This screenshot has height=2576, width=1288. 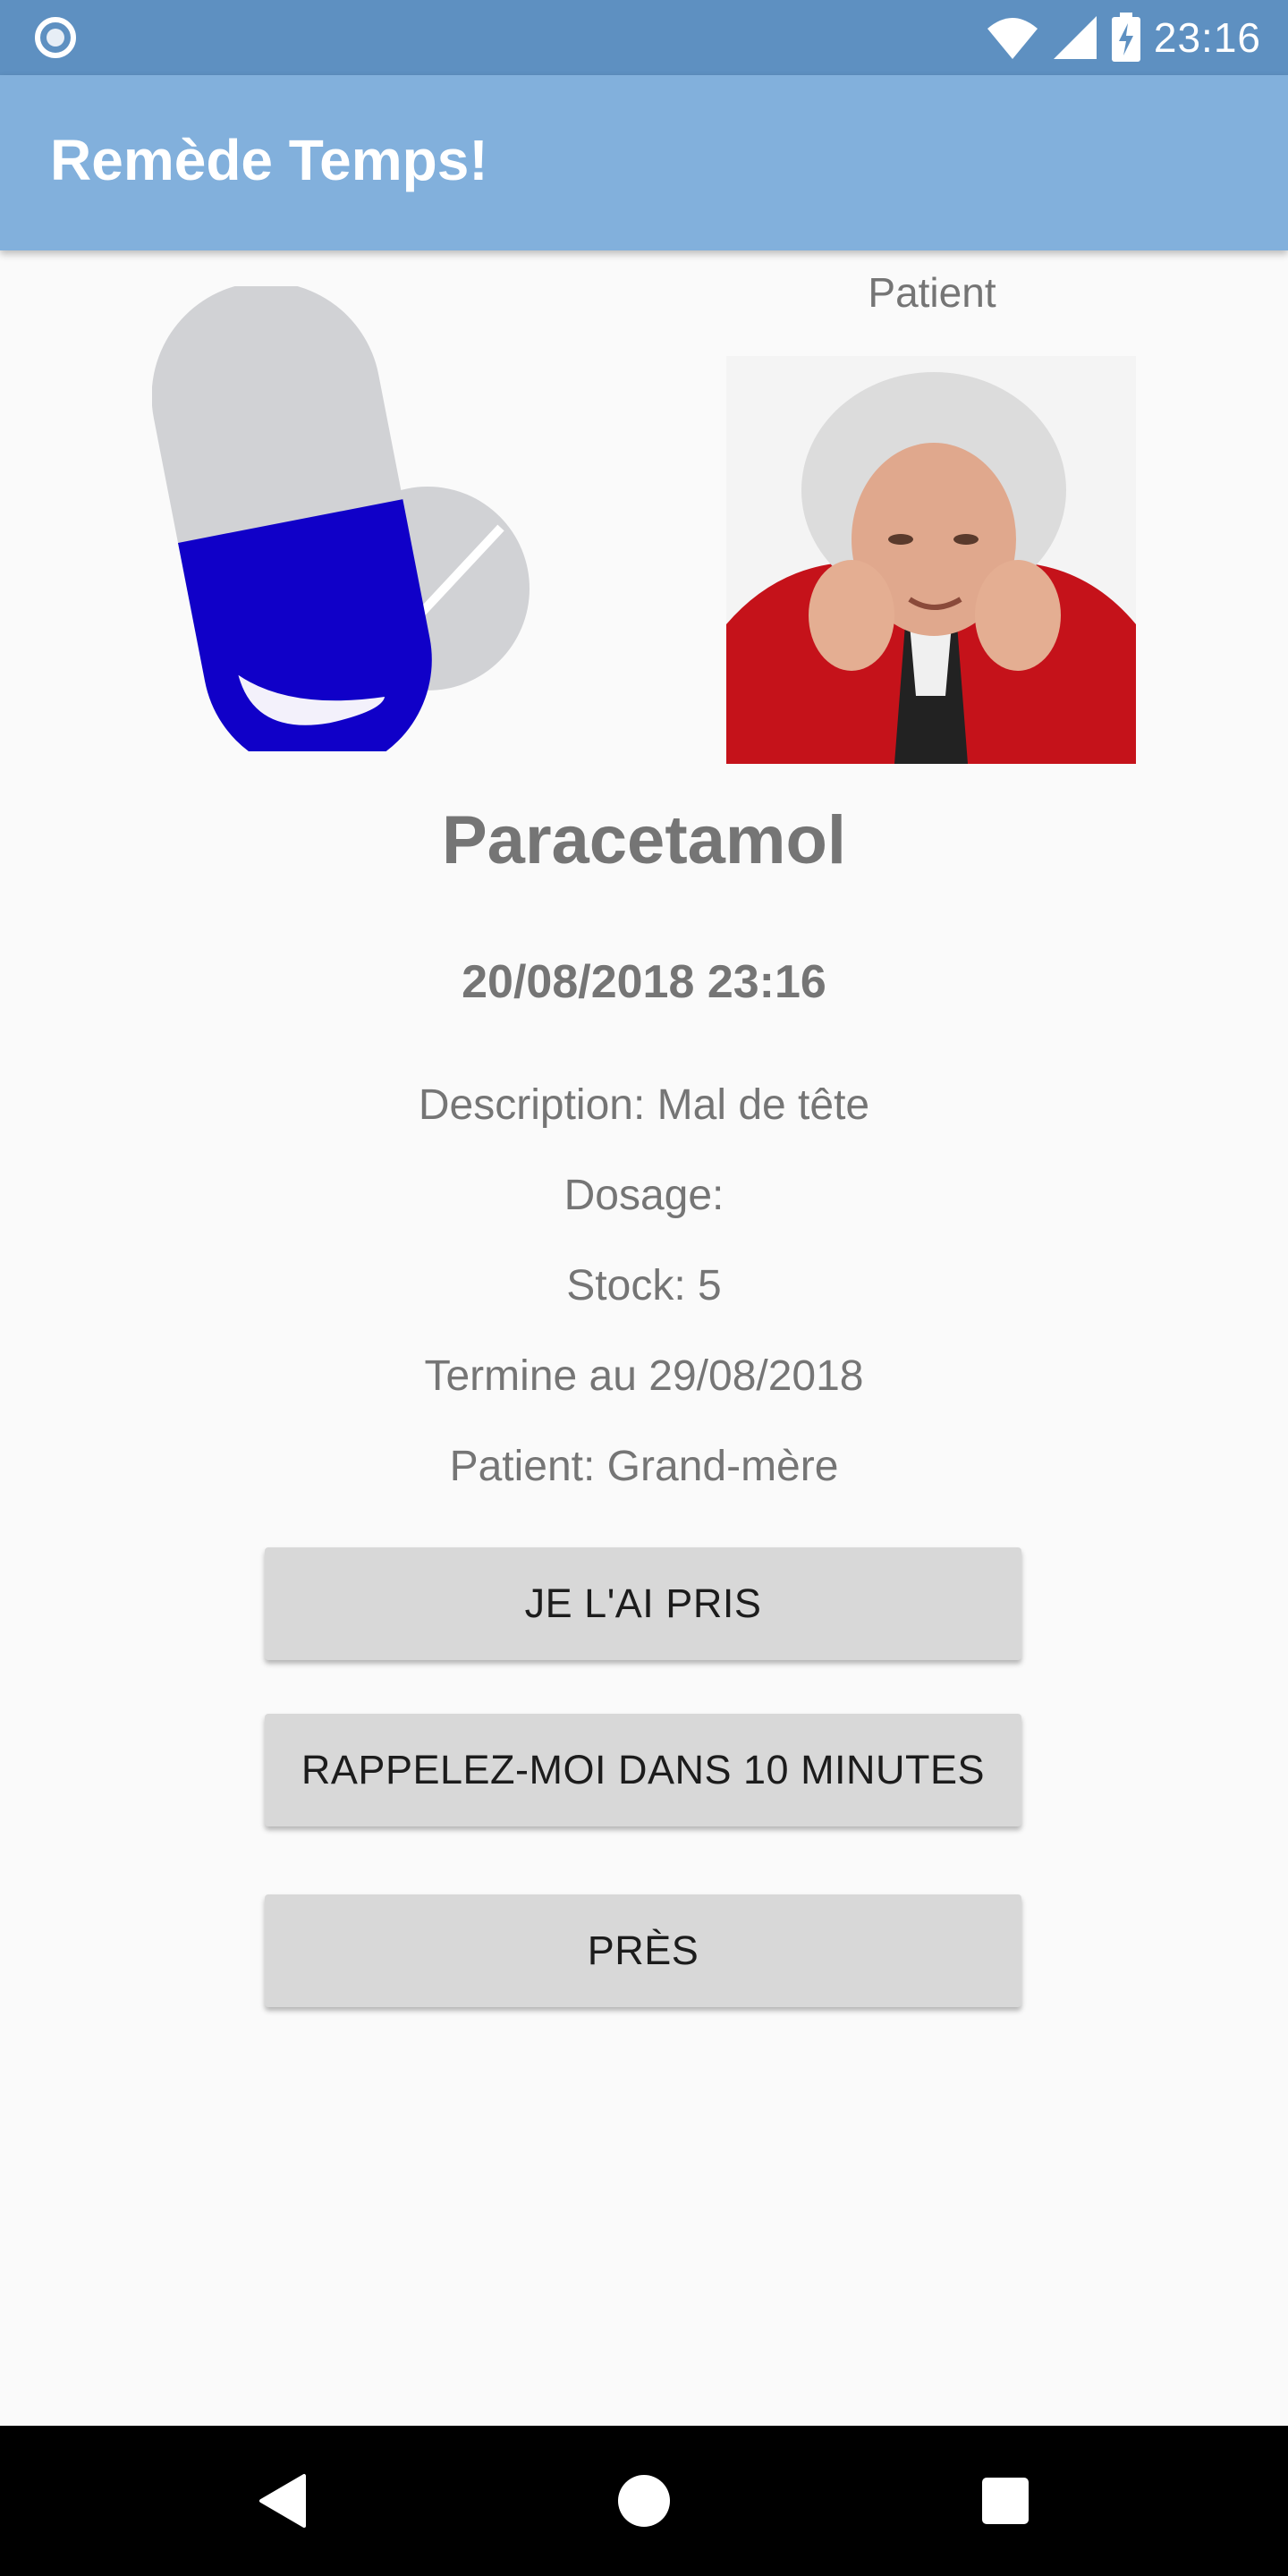 I want to click on battery-charging-icon, so click(x=1125, y=37).